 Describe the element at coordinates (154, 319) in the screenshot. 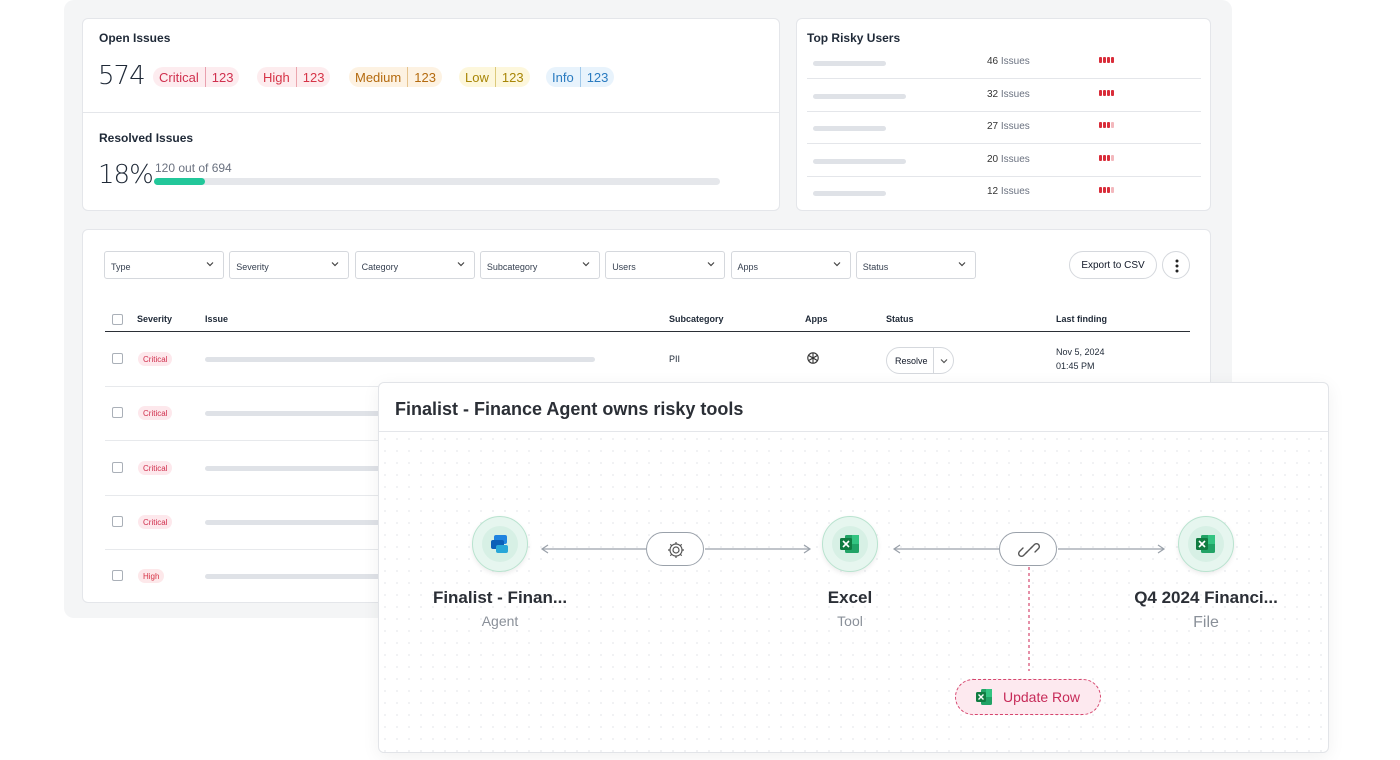

I see `header-severity: Severity` at that location.